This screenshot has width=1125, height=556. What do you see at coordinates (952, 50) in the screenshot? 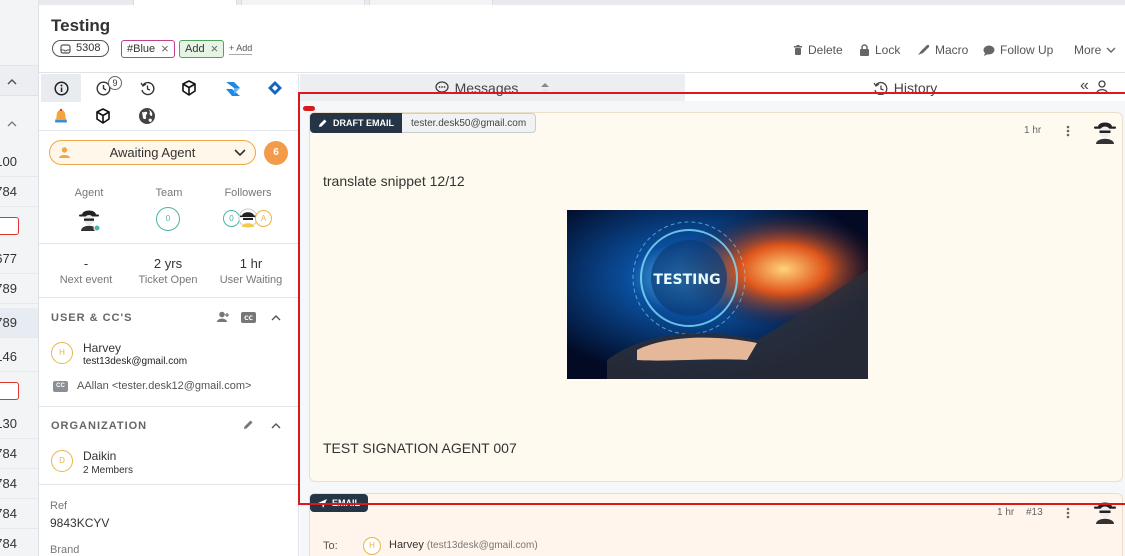
I see `macro-label: Macro` at bounding box center [952, 50].